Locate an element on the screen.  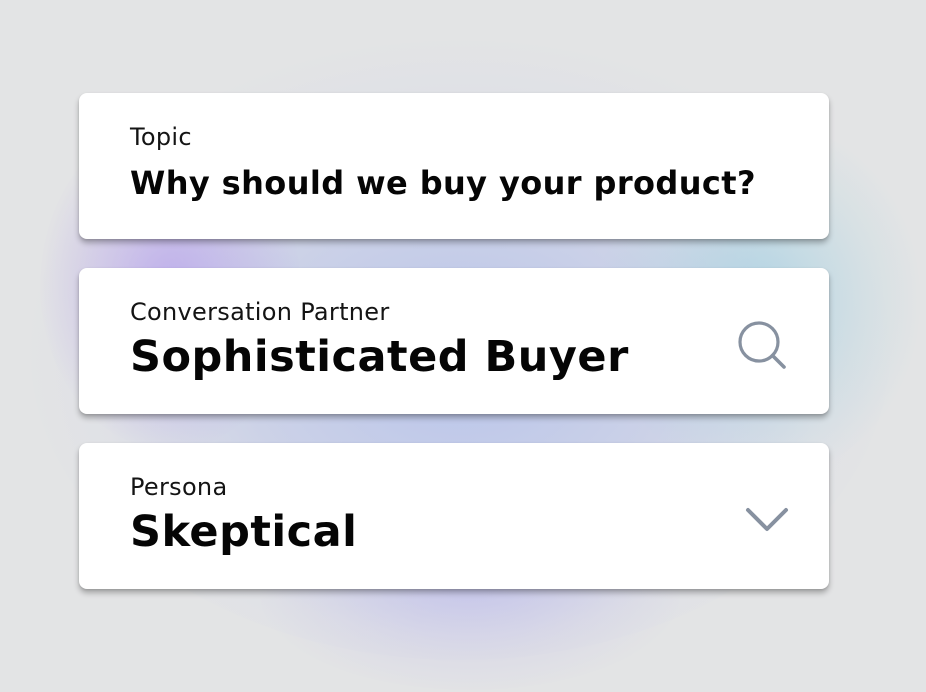
search-icon is located at coordinates (762, 345).